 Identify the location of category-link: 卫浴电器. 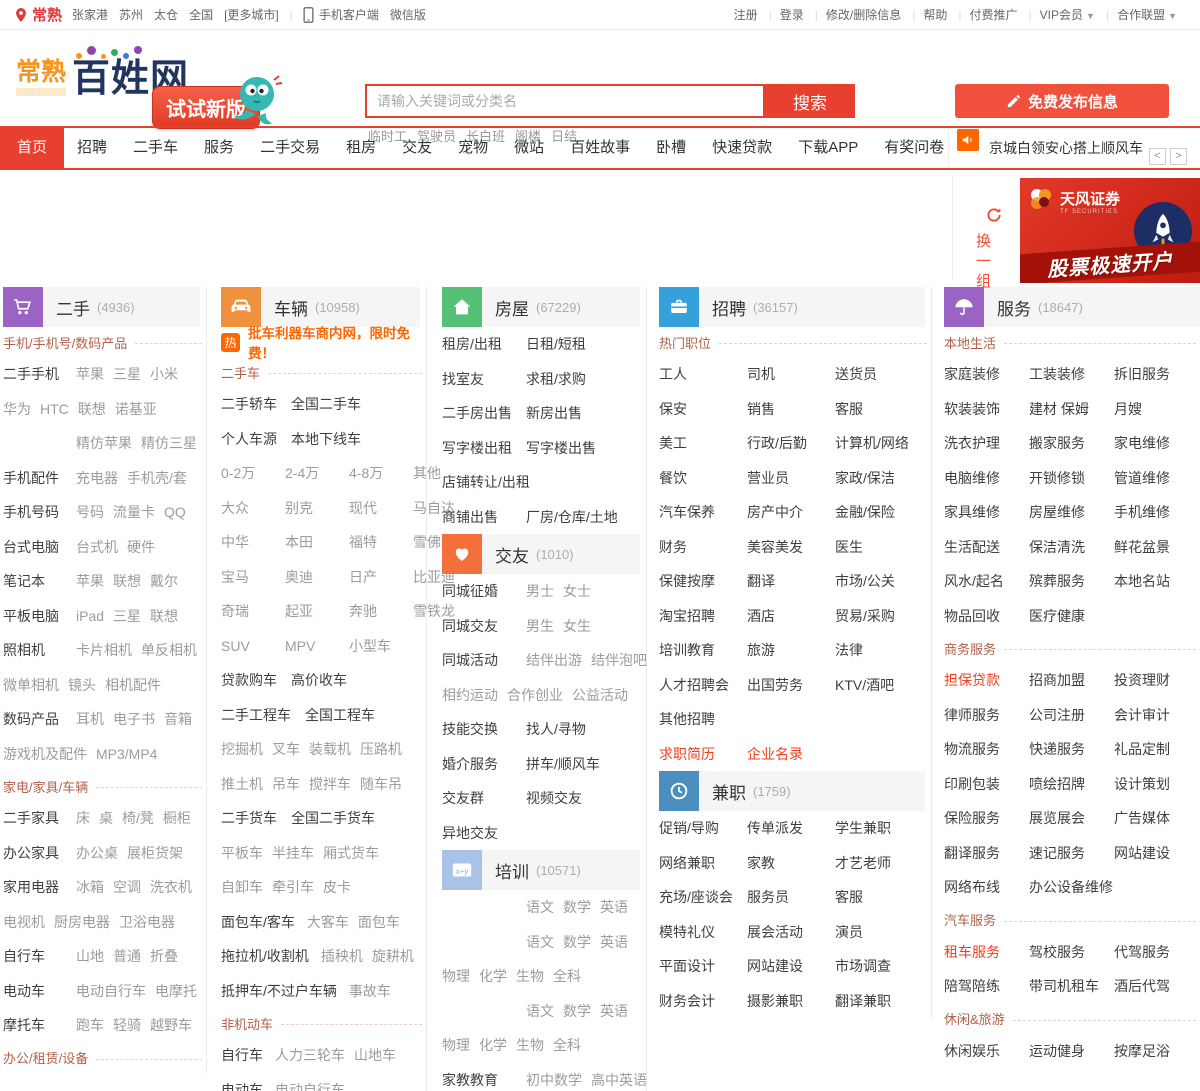
(147, 922).